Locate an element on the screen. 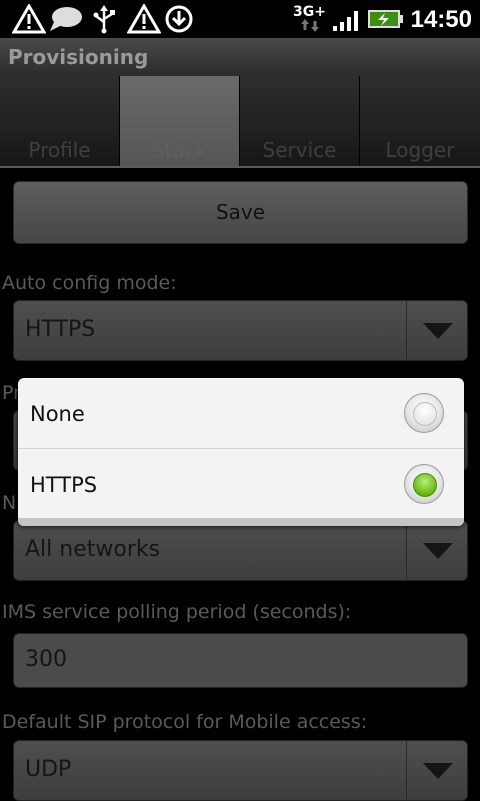 This screenshot has width=480, height=801. tab-bar: Profile Stack Service Logger is located at coordinates (240, 122).